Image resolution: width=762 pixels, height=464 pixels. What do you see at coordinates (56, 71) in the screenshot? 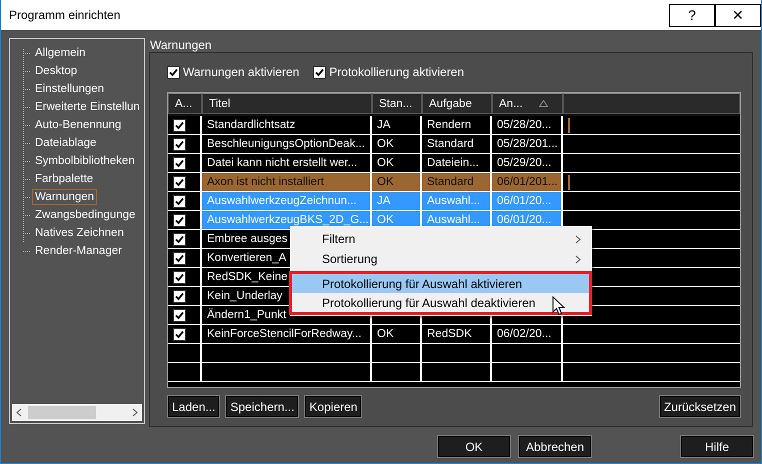
I see `tree-item: Desktop` at bounding box center [56, 71].